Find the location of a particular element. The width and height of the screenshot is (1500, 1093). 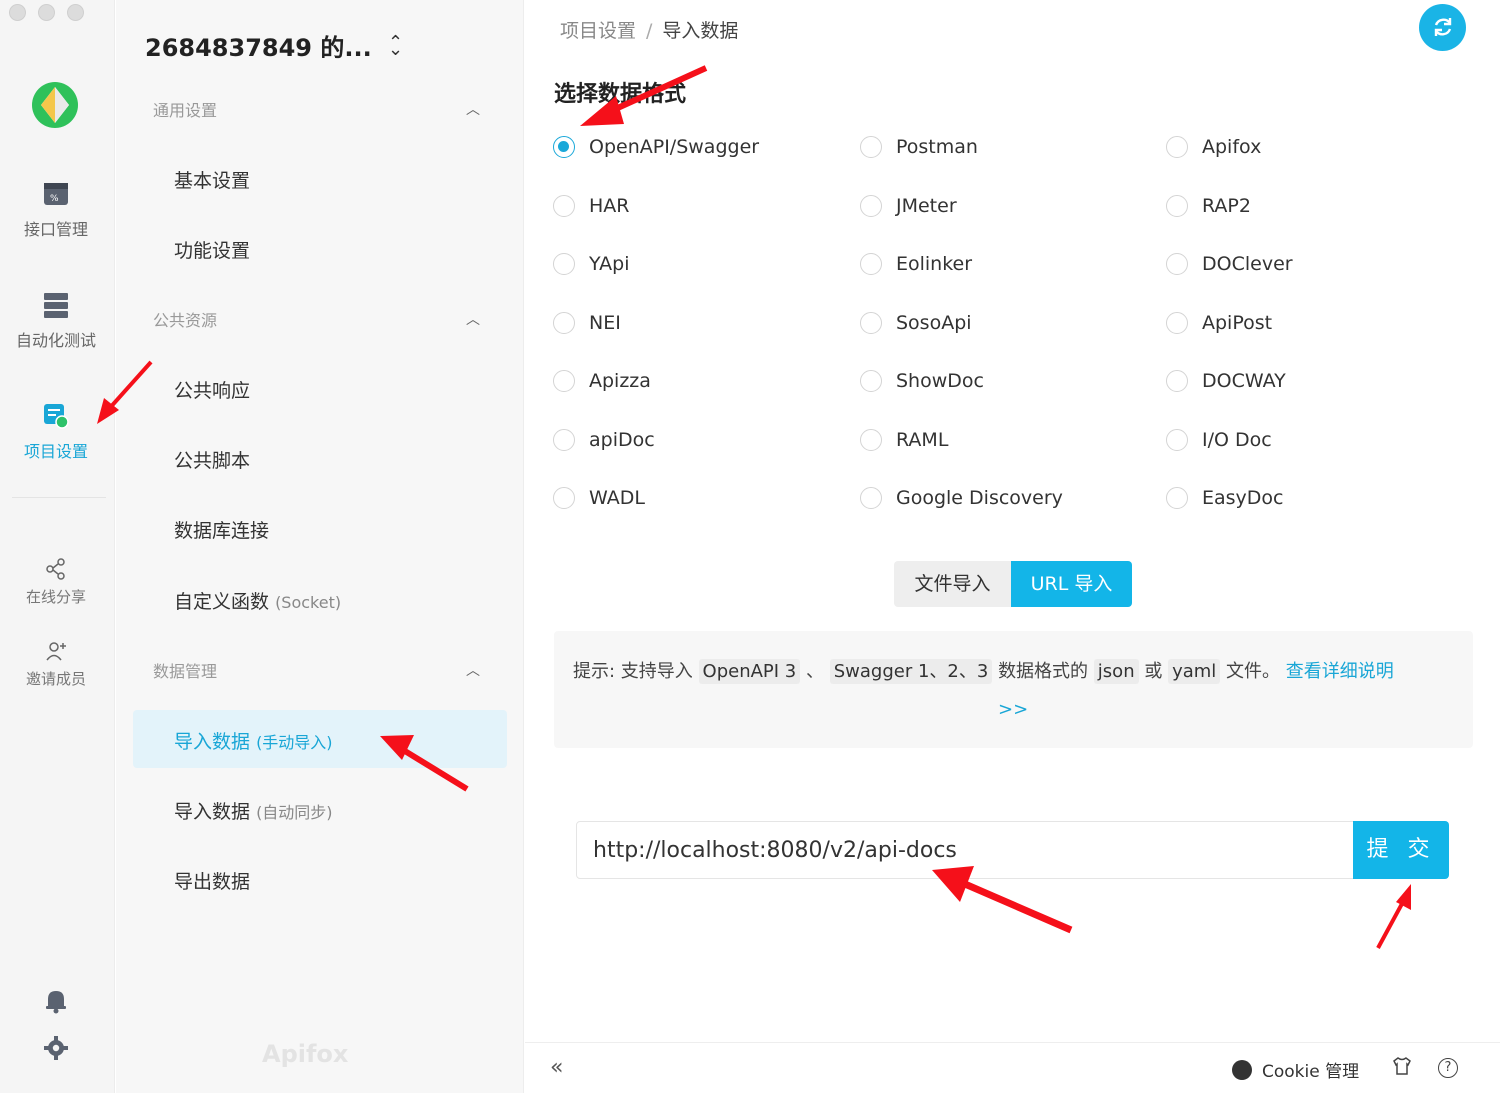

format-radio-option: SosoApi is located at coordinates (916, 322).